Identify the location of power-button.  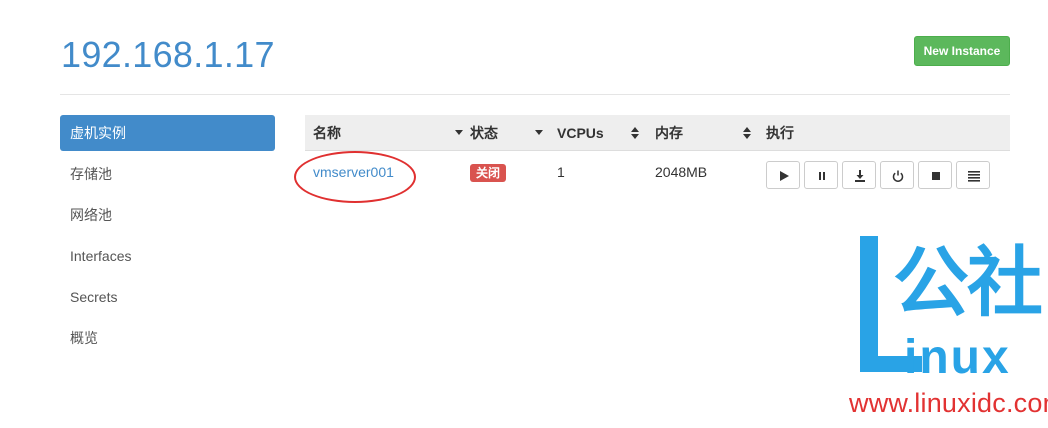
(897, 175).